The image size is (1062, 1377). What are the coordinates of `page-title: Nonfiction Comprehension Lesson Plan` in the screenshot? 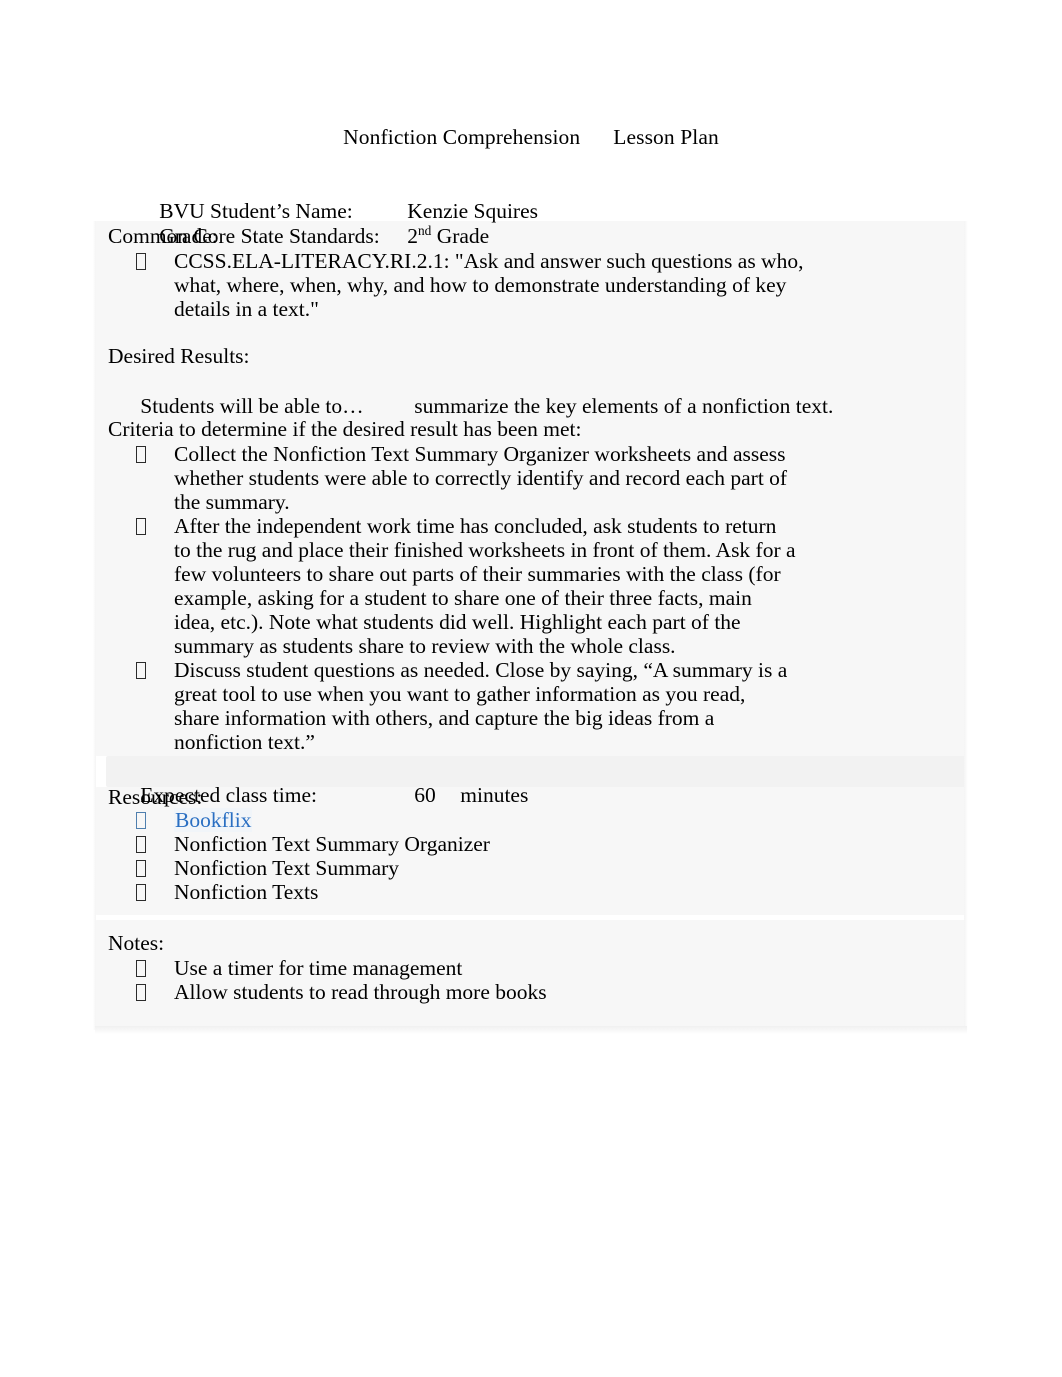 It's located at (531, 137).